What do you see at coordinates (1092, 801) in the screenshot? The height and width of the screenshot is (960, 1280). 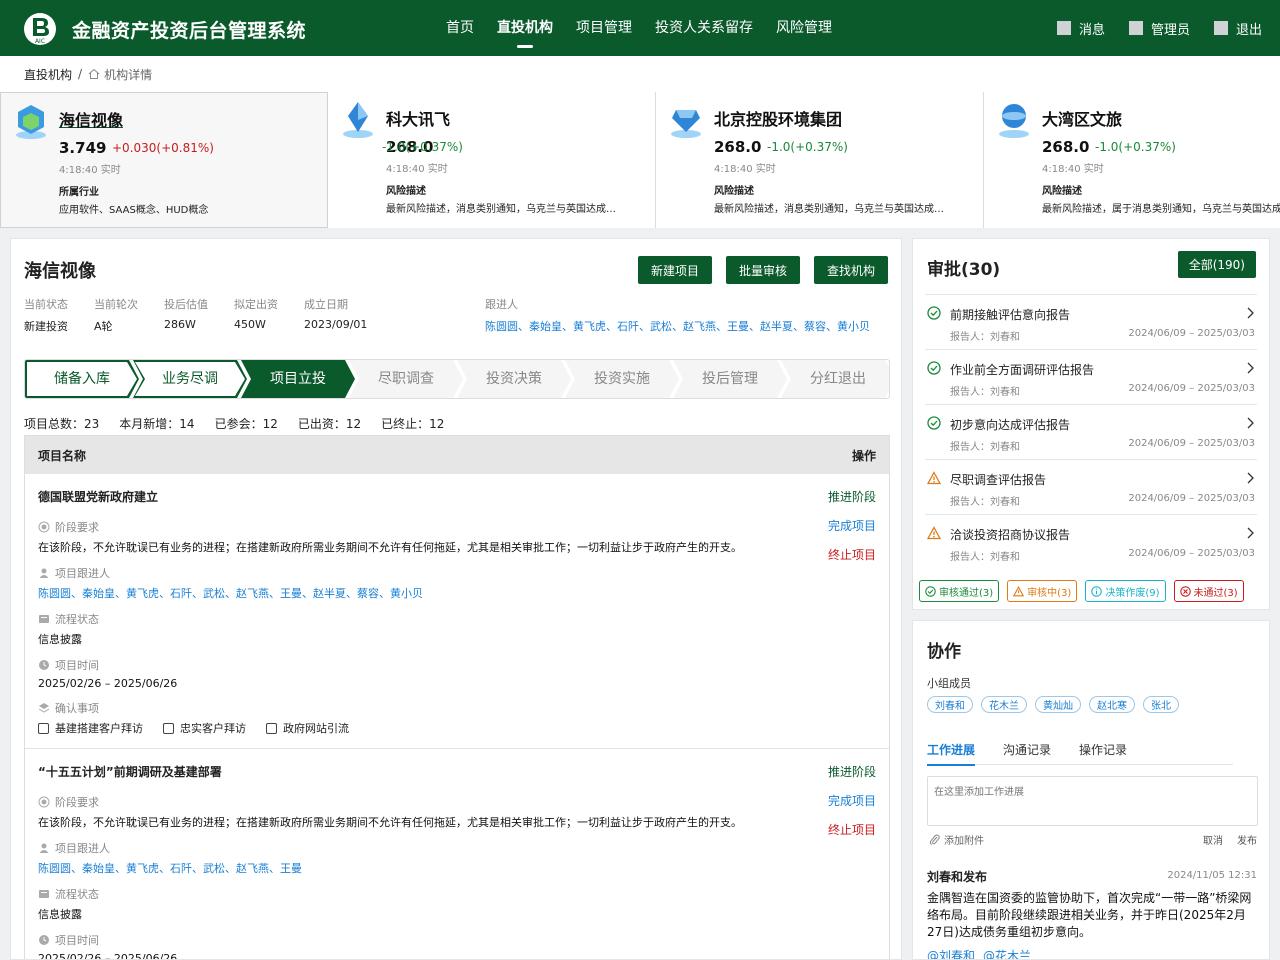 I see `progress-input` at bounding box center [1092, 801].